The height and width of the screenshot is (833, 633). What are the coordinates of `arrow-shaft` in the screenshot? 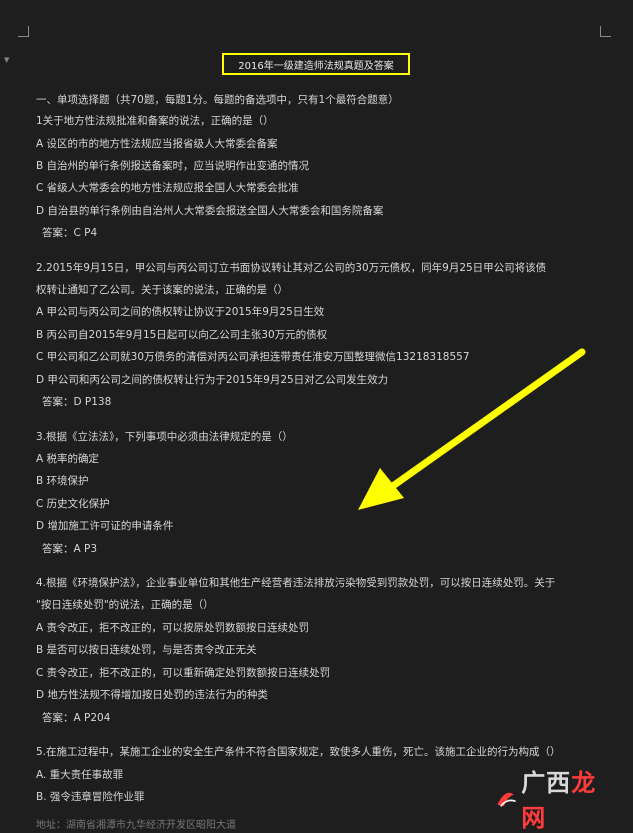 It's located at (486, 420).